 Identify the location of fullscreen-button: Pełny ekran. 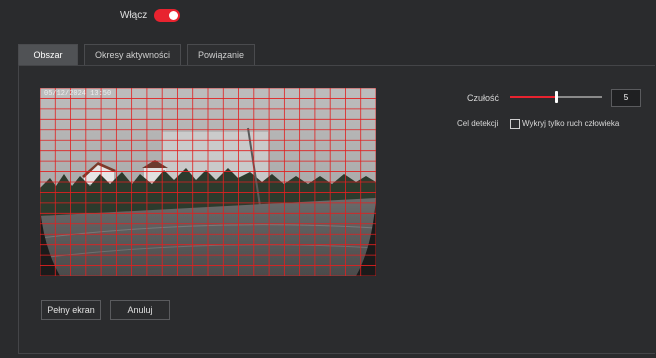
(71, 310).